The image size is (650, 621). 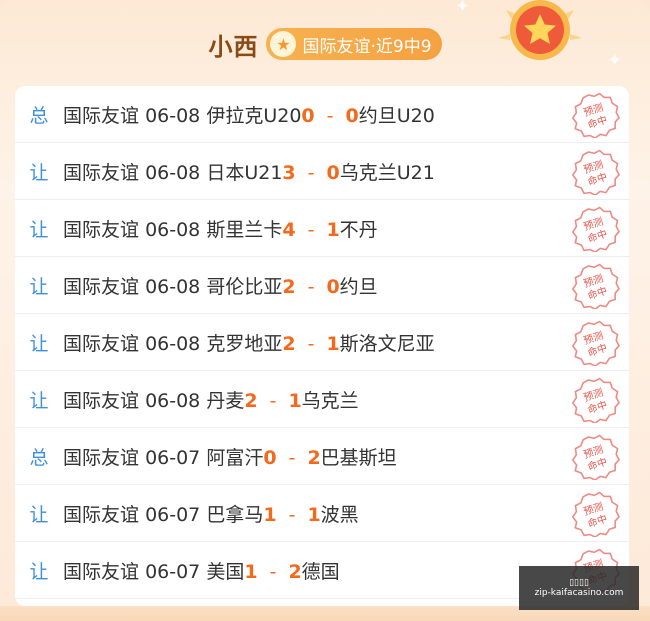 What do you see at coordinates (579, 583) in the screenshot?
I see `watermark-title: ▯▯▯▯` at bounding box center [579, 583].